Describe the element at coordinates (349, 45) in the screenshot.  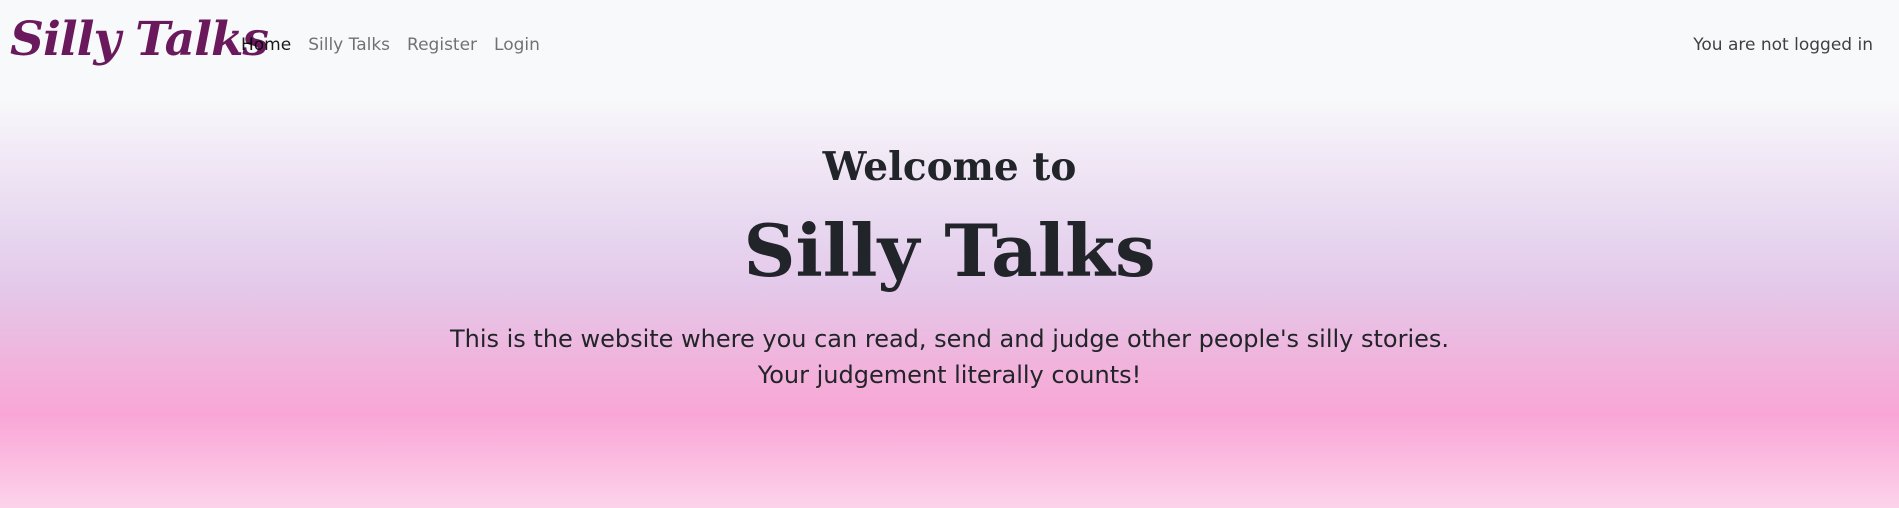
I see `nav-item-silly-talks: Silly Talks` at that location.